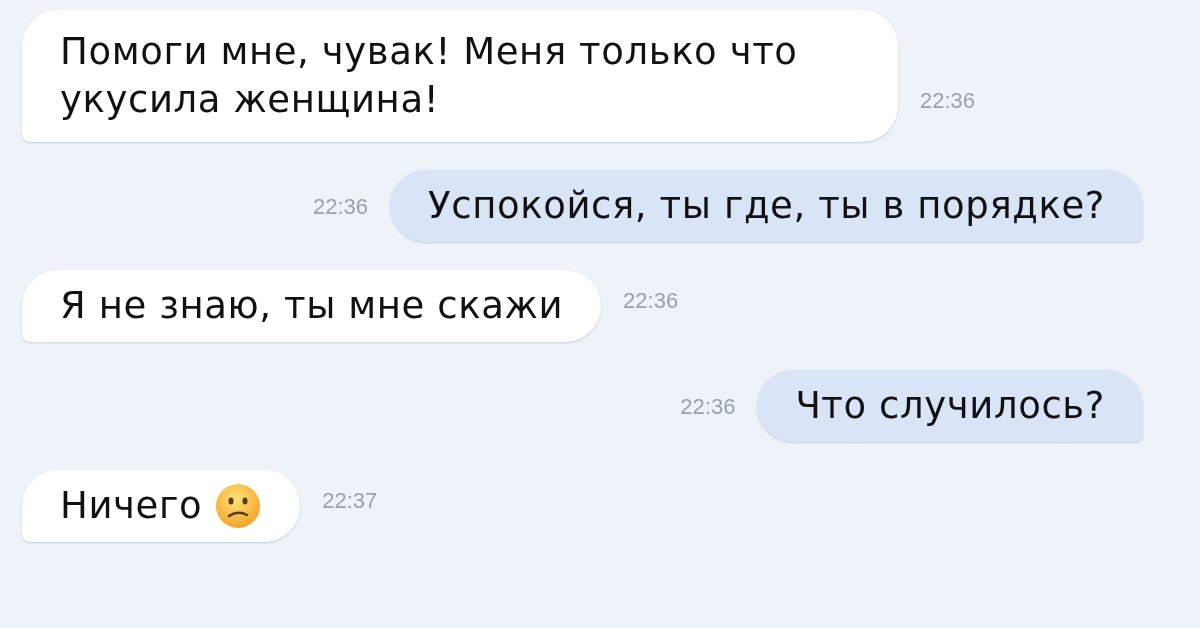 The width and height of the screenshot is (1200, 628). What do you see at coordinates (350, 501) in the screenshot?
I see `message-time: 22:37` at bounding box center [350, 501].